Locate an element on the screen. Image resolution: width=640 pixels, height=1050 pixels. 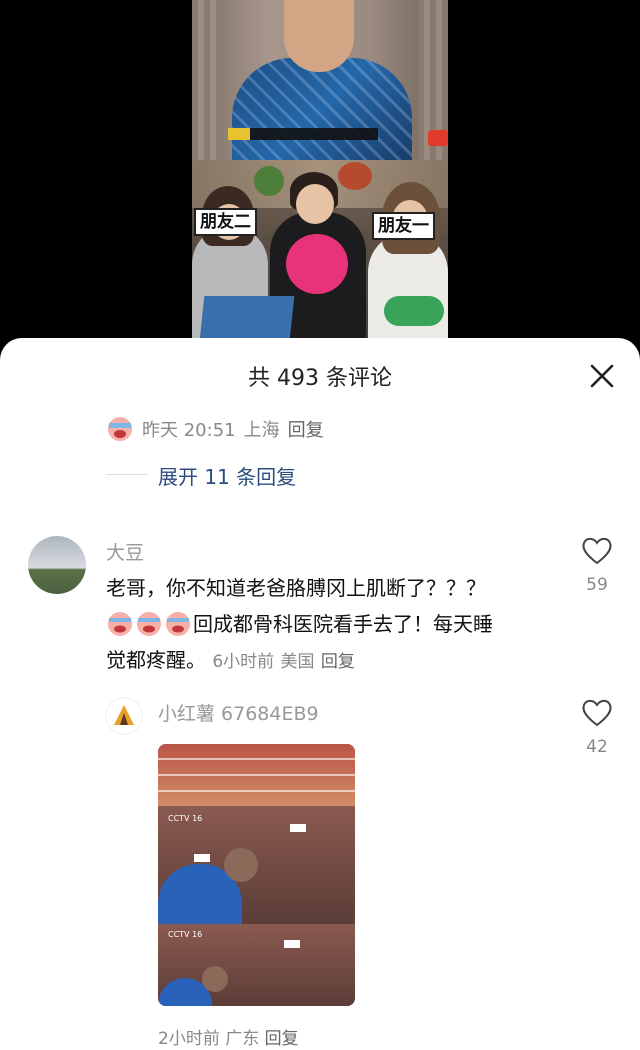
comments-count-title: 共 493 条评论 is located at coordinates (320, 378).